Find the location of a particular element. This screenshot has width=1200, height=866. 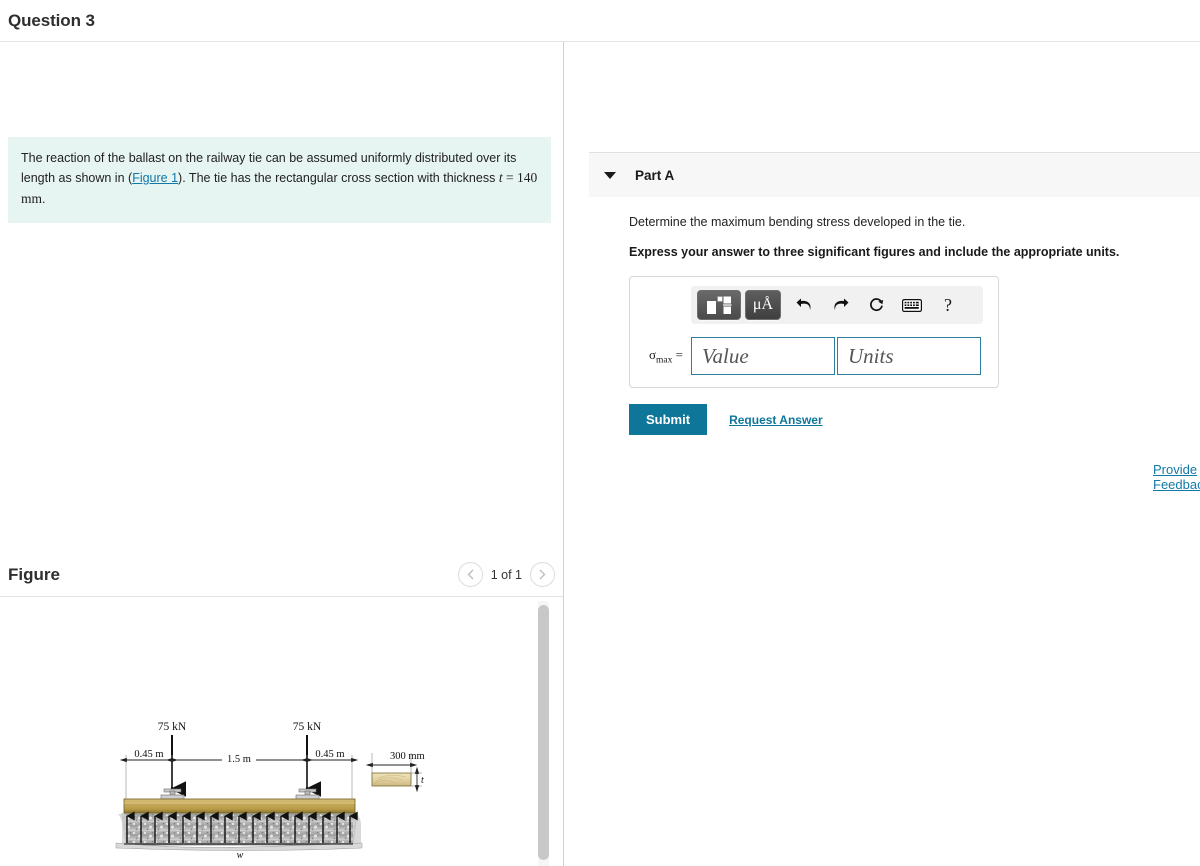

part-a-title: Part A is located at coordinates (655, 175).